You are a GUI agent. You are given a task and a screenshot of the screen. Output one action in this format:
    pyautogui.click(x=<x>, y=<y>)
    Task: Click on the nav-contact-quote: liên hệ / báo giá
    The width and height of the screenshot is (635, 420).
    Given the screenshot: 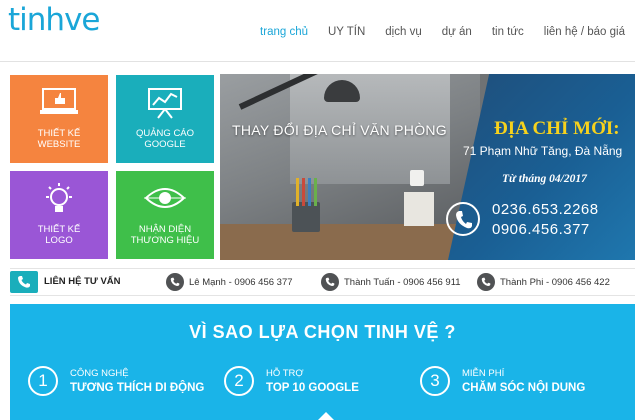 What is the action you would take?
    pyautogui.click(x=584, y=32)
    